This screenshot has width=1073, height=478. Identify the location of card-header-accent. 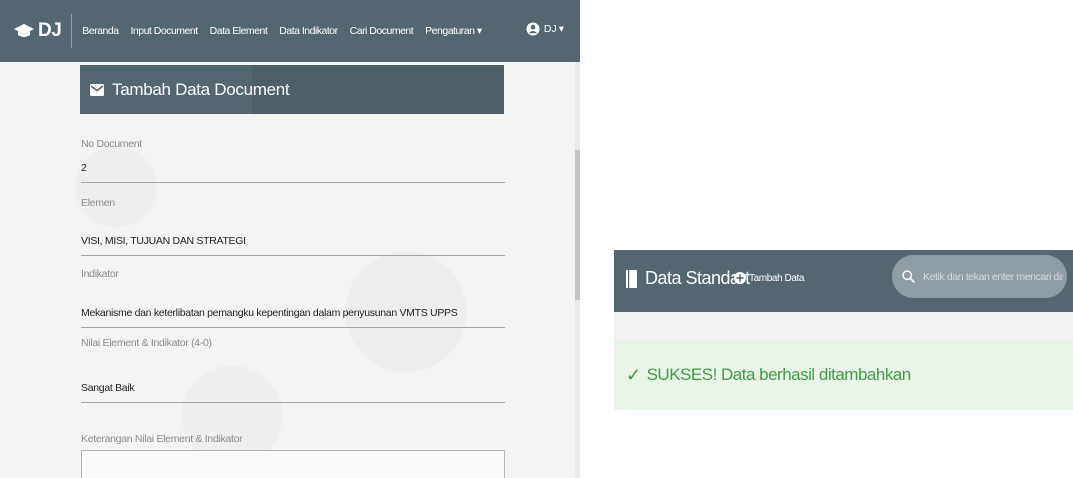
(378, 89).